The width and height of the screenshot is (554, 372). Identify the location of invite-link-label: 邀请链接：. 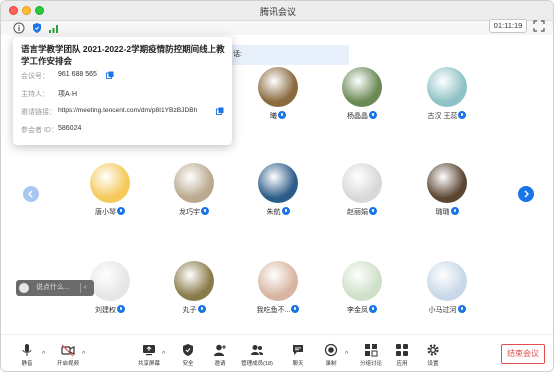
(38, 112).